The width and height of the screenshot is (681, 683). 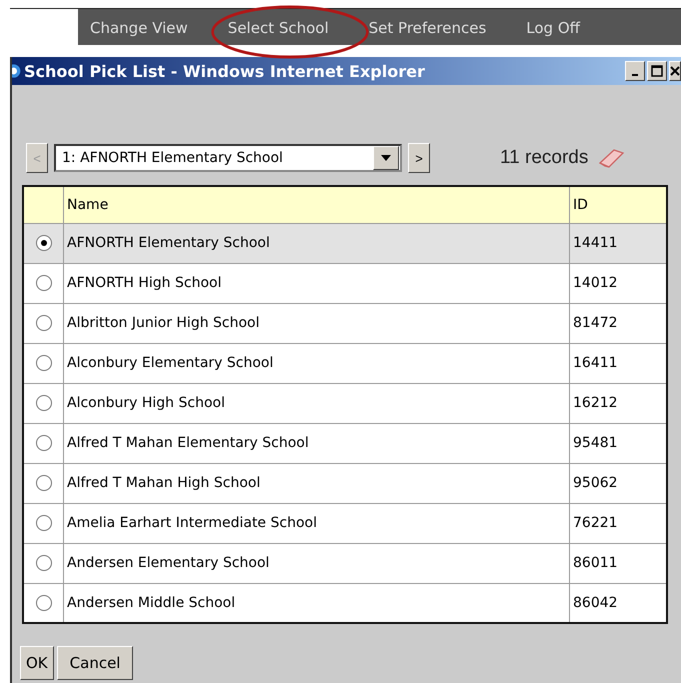 I want to click on table-cell: Alfred T Mahan Elementary School, so click(x=317, y=443).